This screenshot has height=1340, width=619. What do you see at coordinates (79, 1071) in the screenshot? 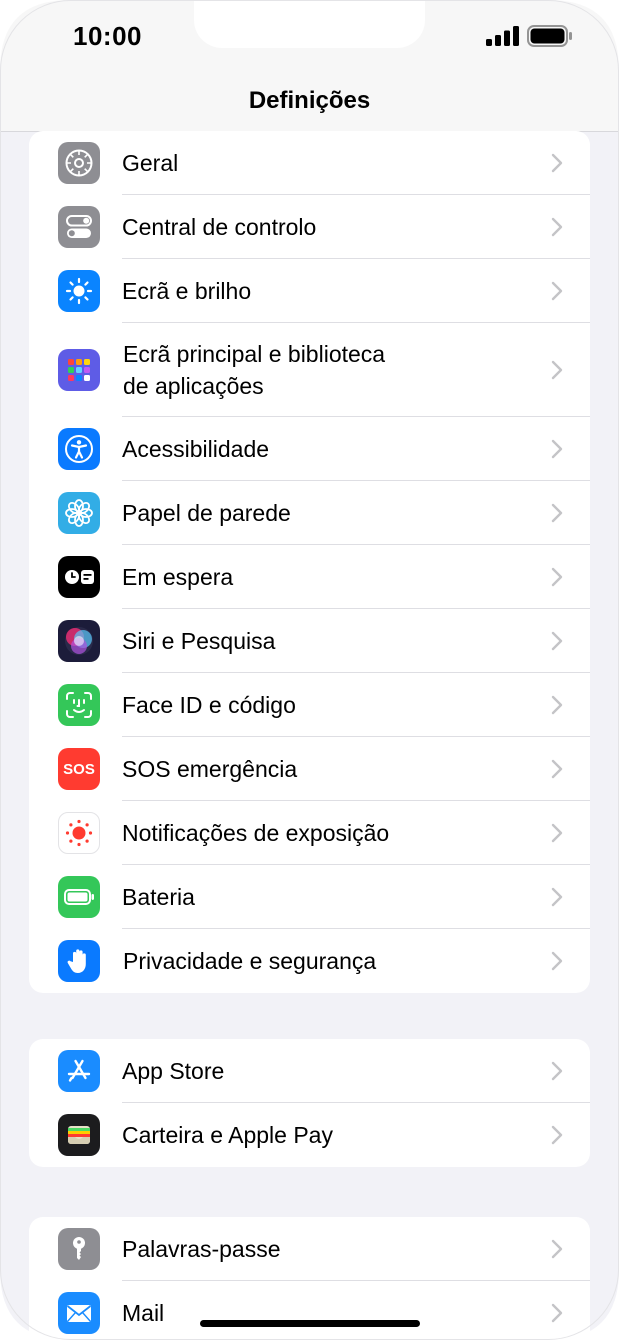
I see `app-store-icon` at bounding box center [79, 1071].